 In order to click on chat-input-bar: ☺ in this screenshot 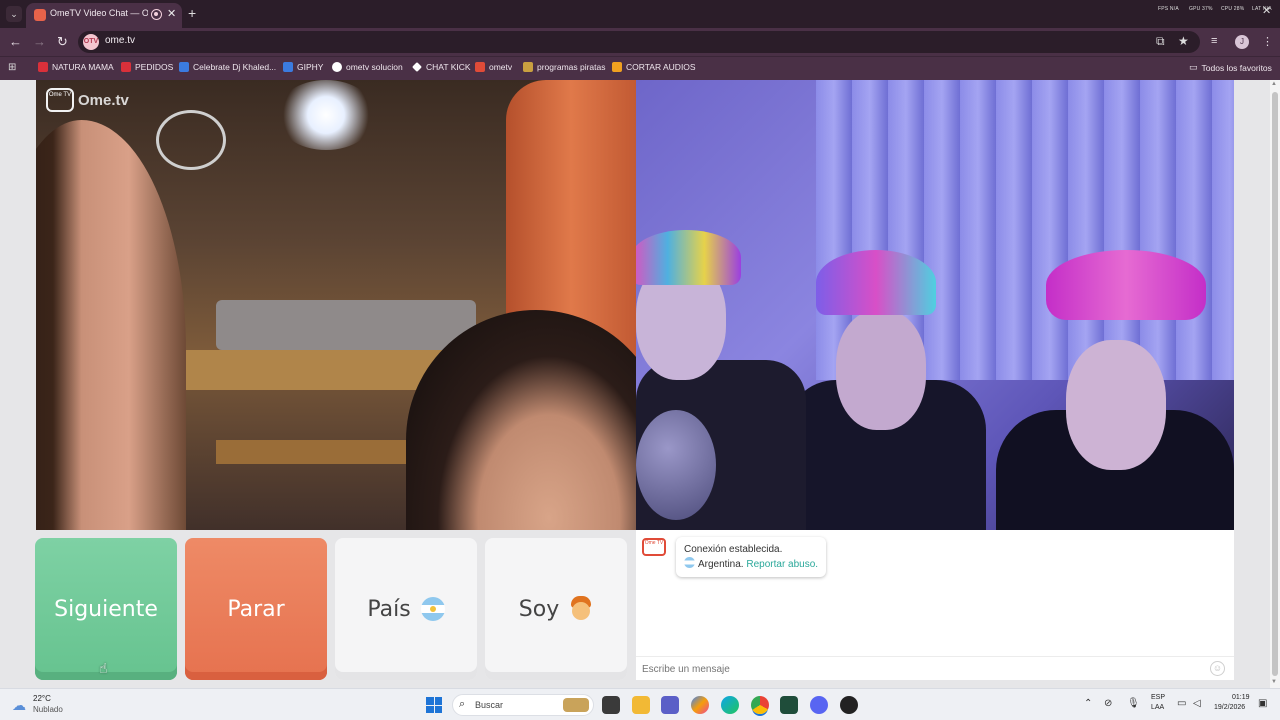, I will do `click(935, 668)`.